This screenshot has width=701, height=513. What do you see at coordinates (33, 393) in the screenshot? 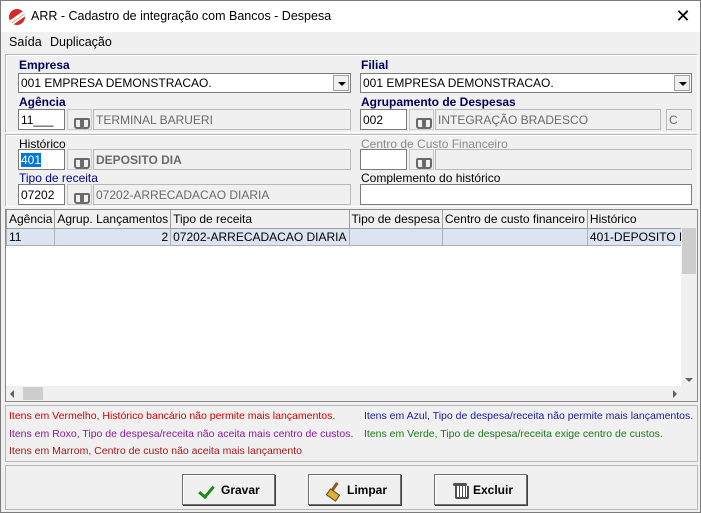
I see `horizontal-scroll-thumb` at bounding box center [33, 393].